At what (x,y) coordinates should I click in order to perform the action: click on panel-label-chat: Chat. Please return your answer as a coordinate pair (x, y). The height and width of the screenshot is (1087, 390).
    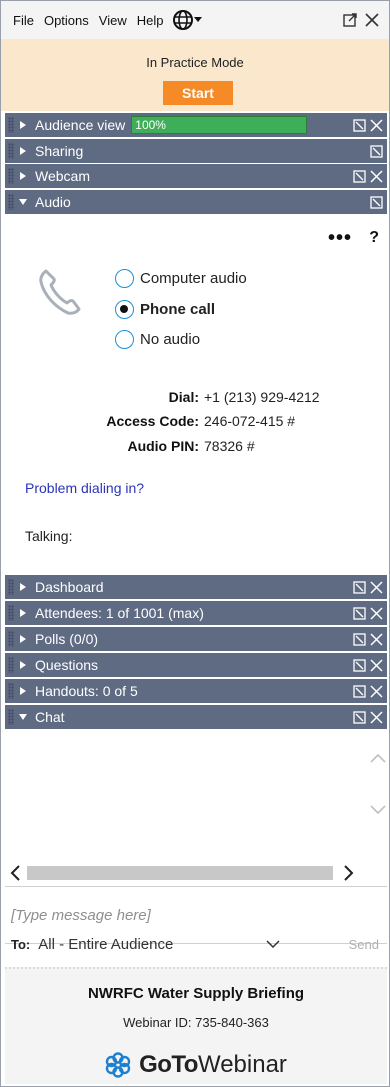
    Looking at the image, I should click on (50, 717).